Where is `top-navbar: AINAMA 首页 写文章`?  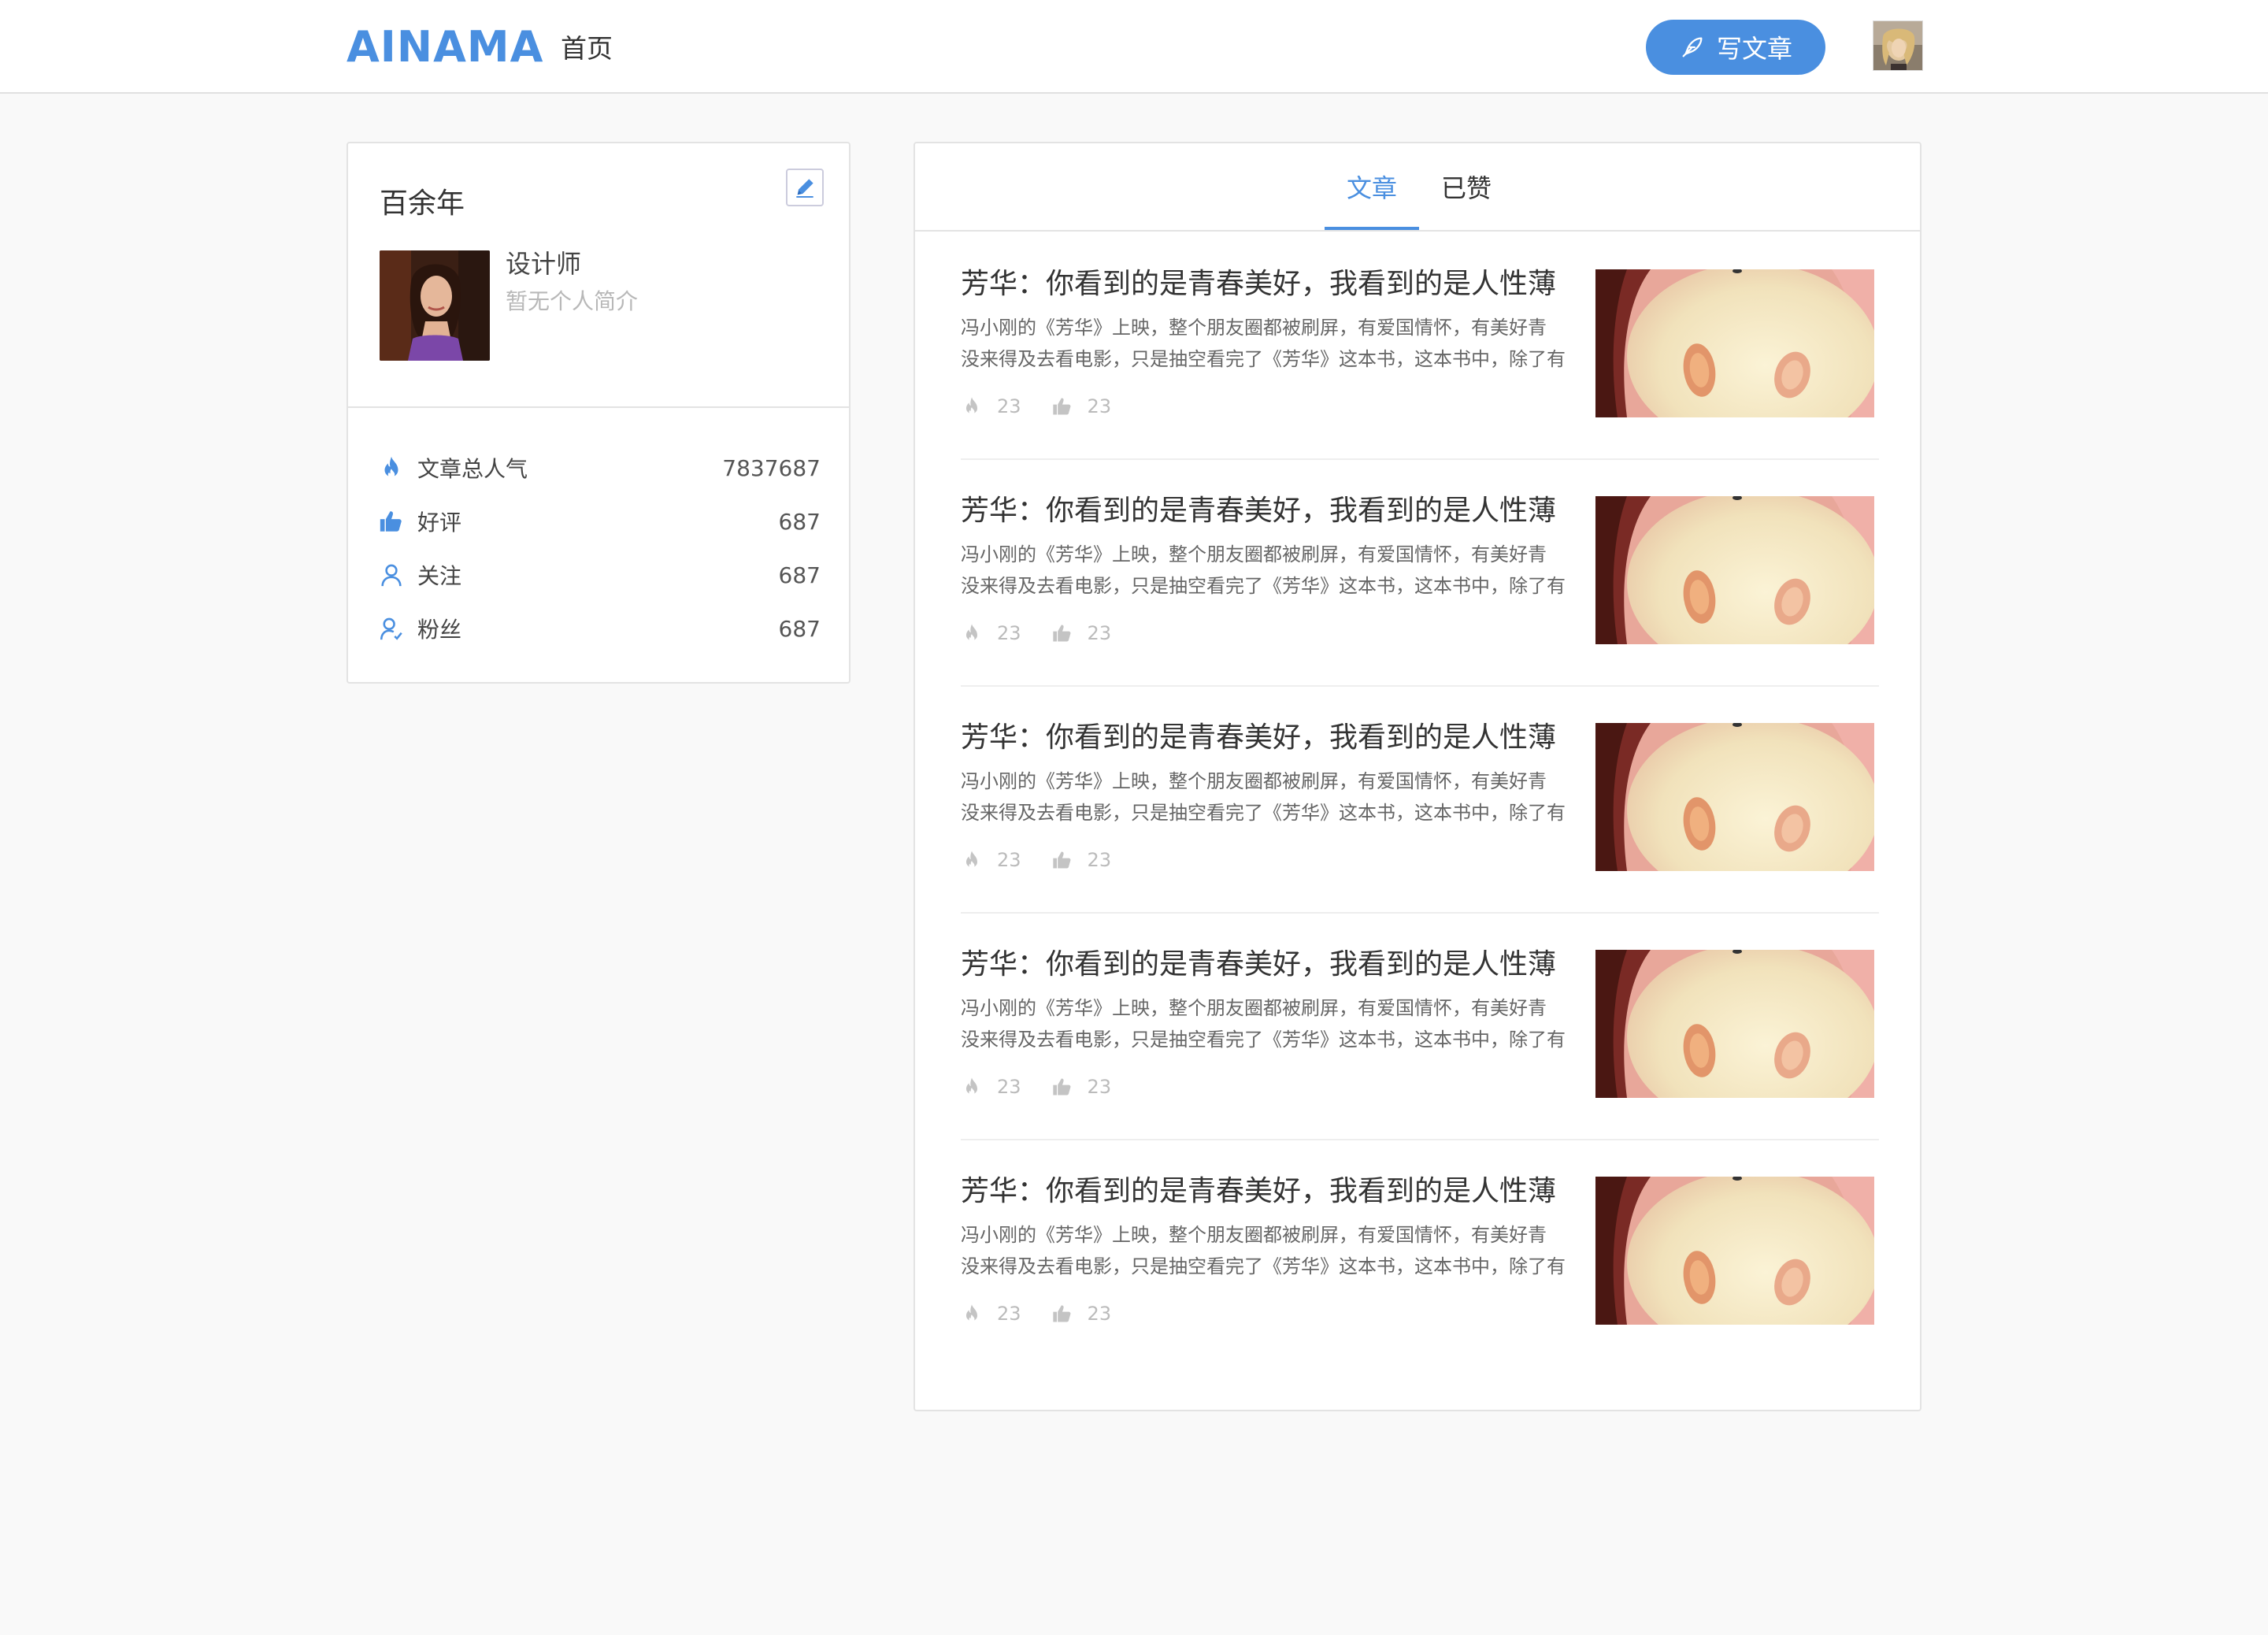 top-navbar: AINAMA 首页 写文章 is located at coordinates (1134, 47).